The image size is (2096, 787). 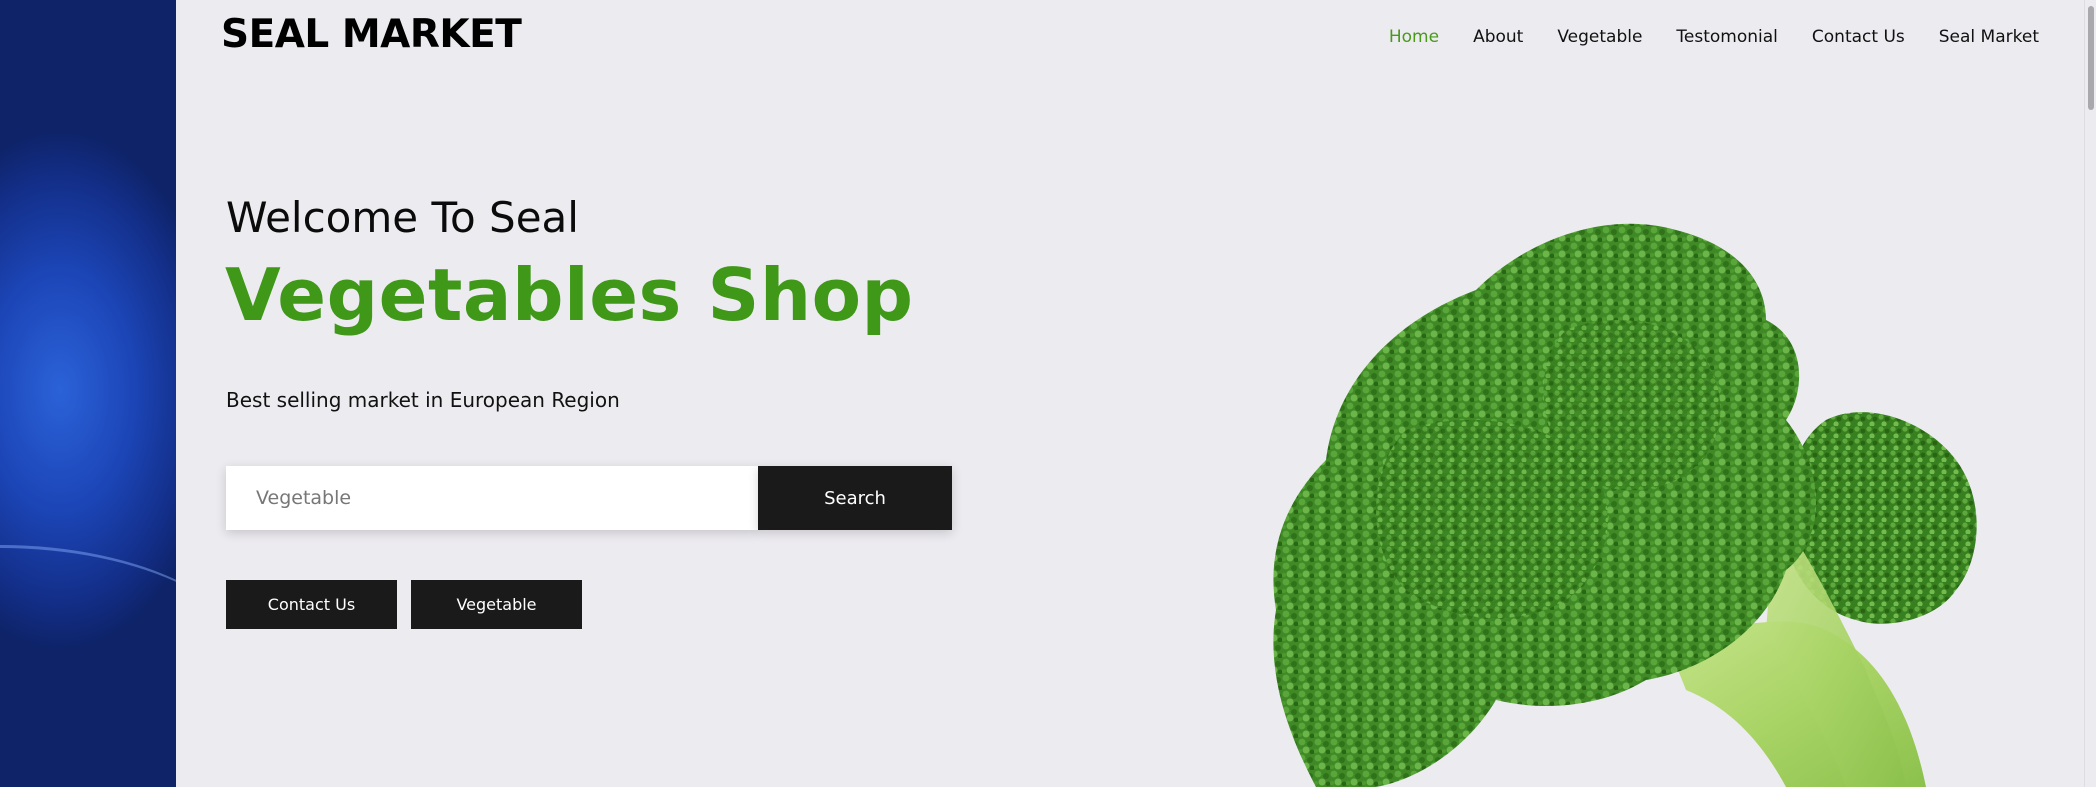 I want to click on scrollbar-thumb, so click(x=2091, y=58).